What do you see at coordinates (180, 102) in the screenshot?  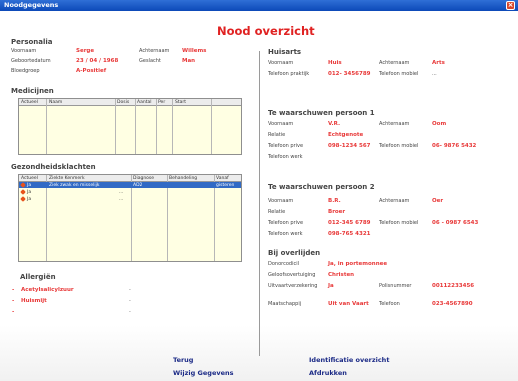 I see `col-start: Start` at bounding box center [180, 102].